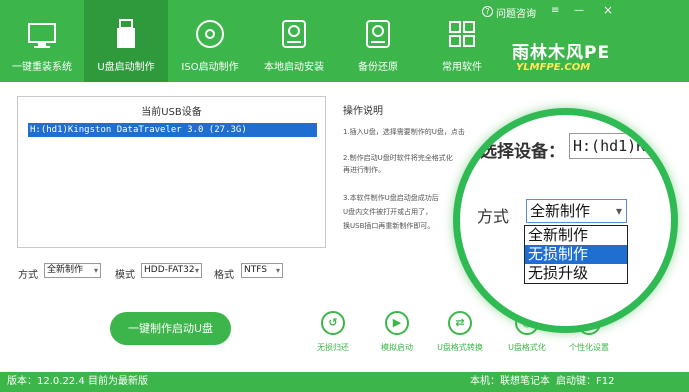 The width and height of the screenshot is (689, 392). I want to click on instruction-line: 再进行制作。, so click(364, 170).